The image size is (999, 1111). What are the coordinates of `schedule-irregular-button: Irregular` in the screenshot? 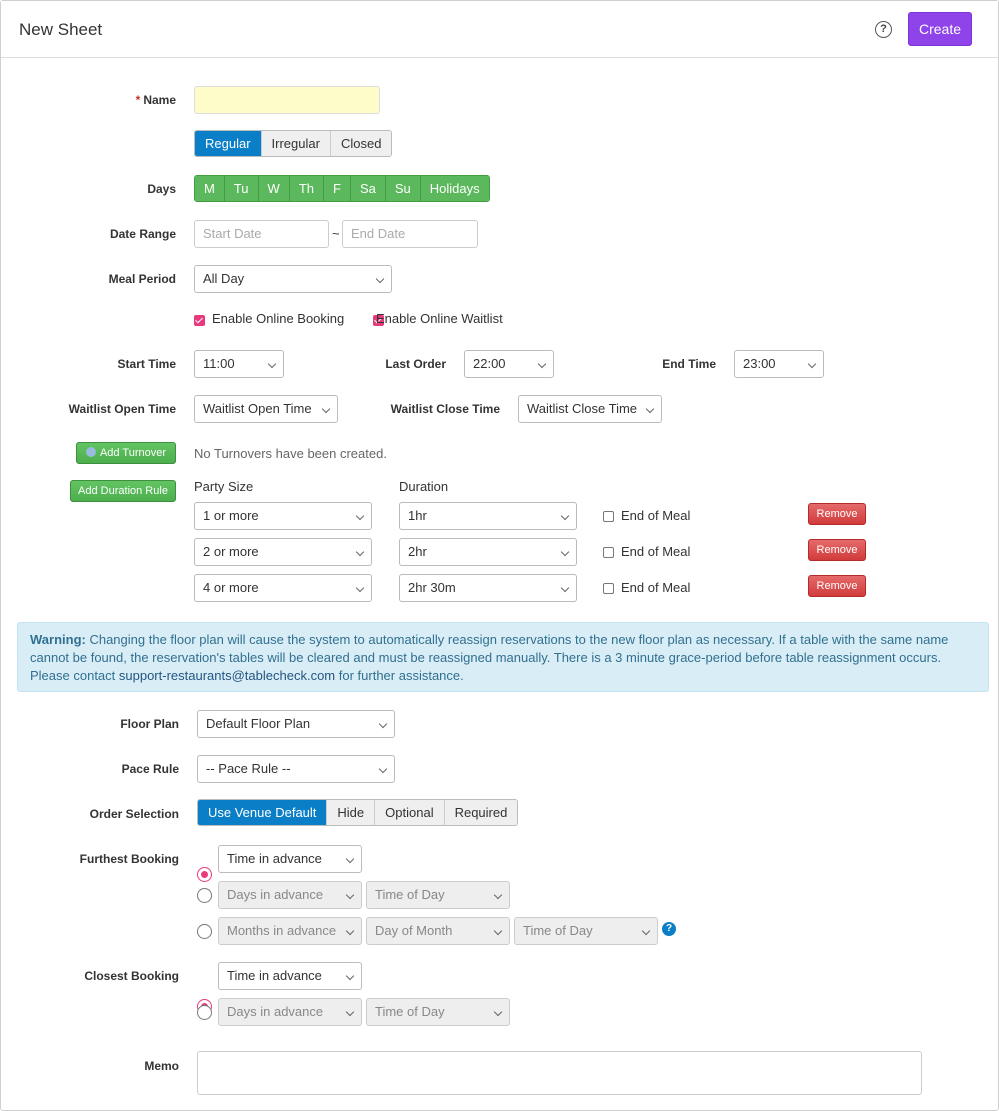 It's located at (296, 143).